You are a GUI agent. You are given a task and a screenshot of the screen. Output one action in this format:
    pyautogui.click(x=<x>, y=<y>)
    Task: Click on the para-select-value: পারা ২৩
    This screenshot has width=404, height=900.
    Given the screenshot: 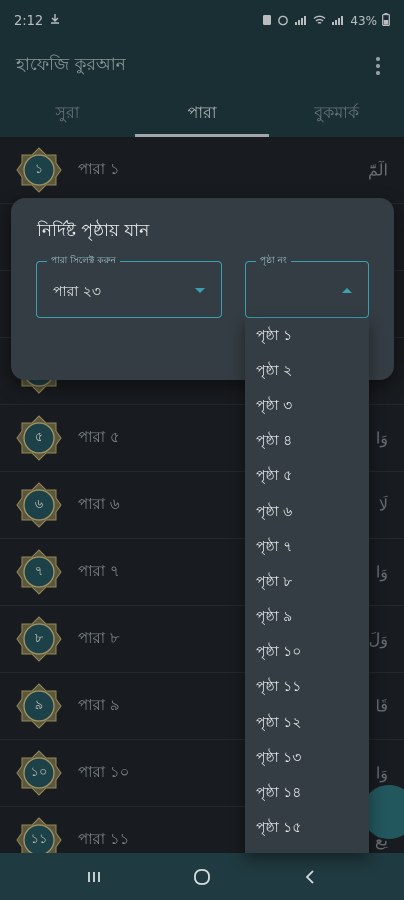 What is the action you would take?
    pyautogui.click(x=77, y=292)
    